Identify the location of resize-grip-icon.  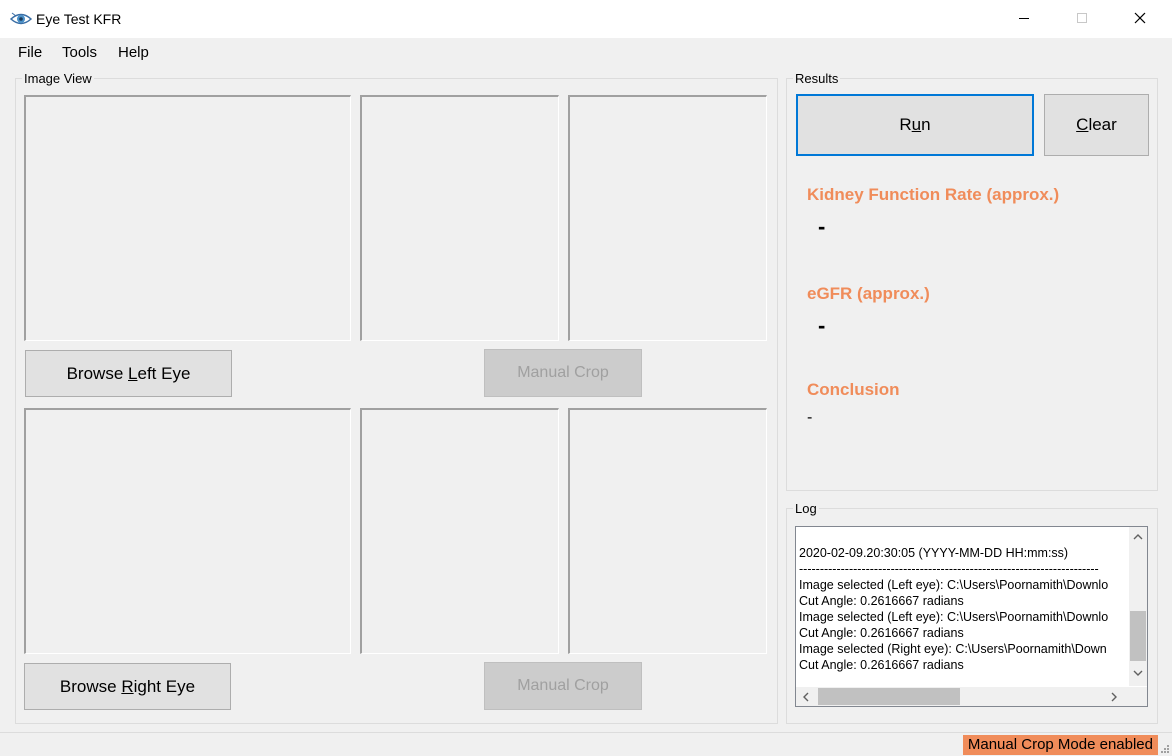
(1165, 749).